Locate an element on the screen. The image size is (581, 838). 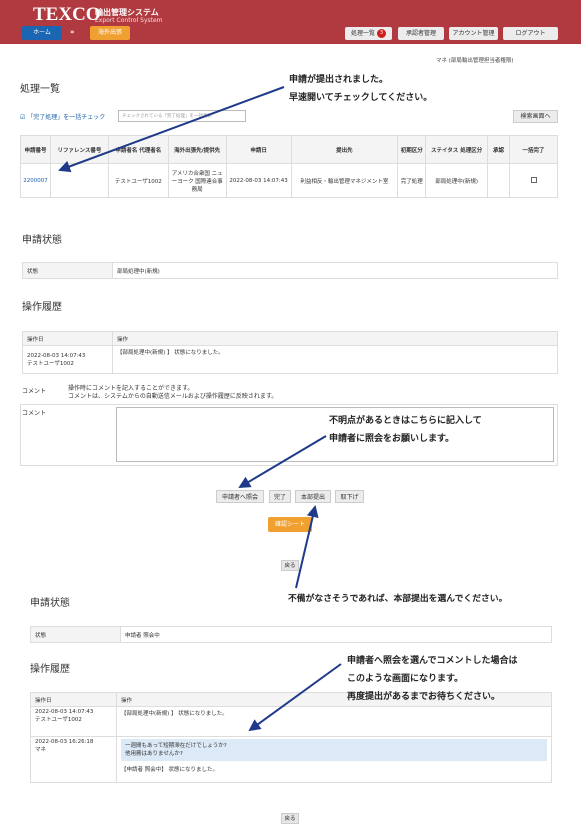
nav-process-list: 処理一覧 3 is located at coordinates (368, 33).